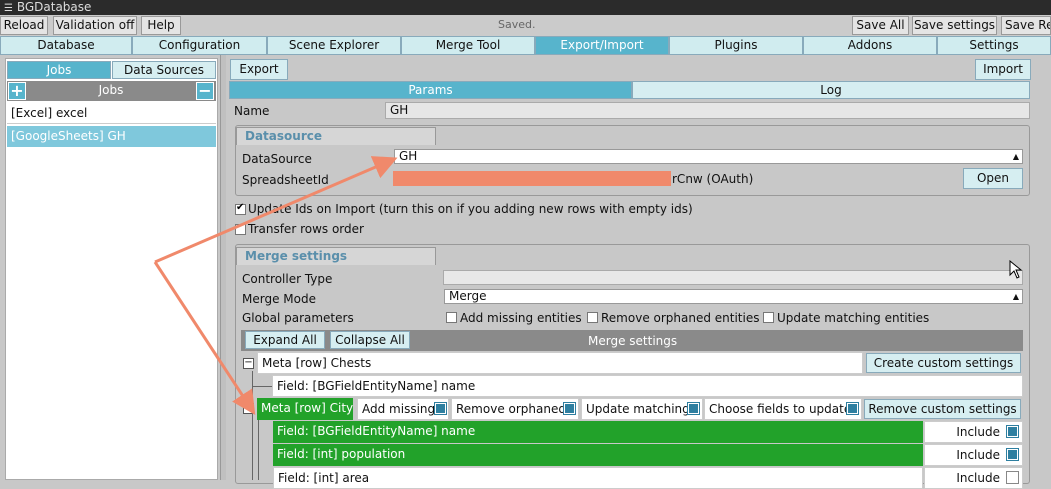 The width and height of the screenshot is (1051, 489). What do you see at coordinates (275, 286) in the screenshot?
I see `annotation-arrows` at bounding box center [275, 286].